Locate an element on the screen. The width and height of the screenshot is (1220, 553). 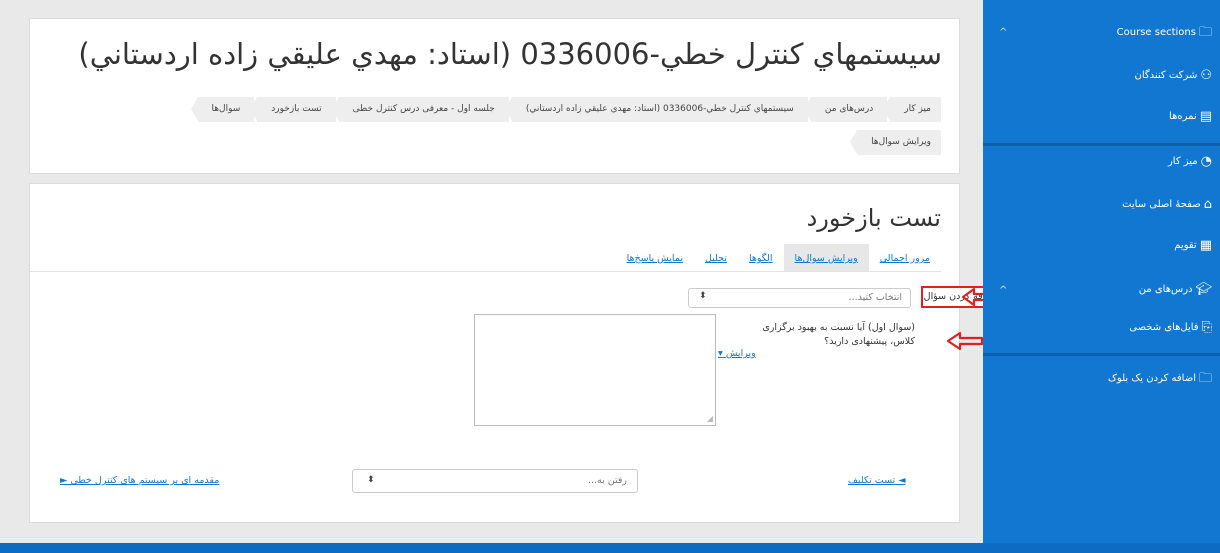
sidebar-item-label: تقویم is located at coordinates (1185, 245).